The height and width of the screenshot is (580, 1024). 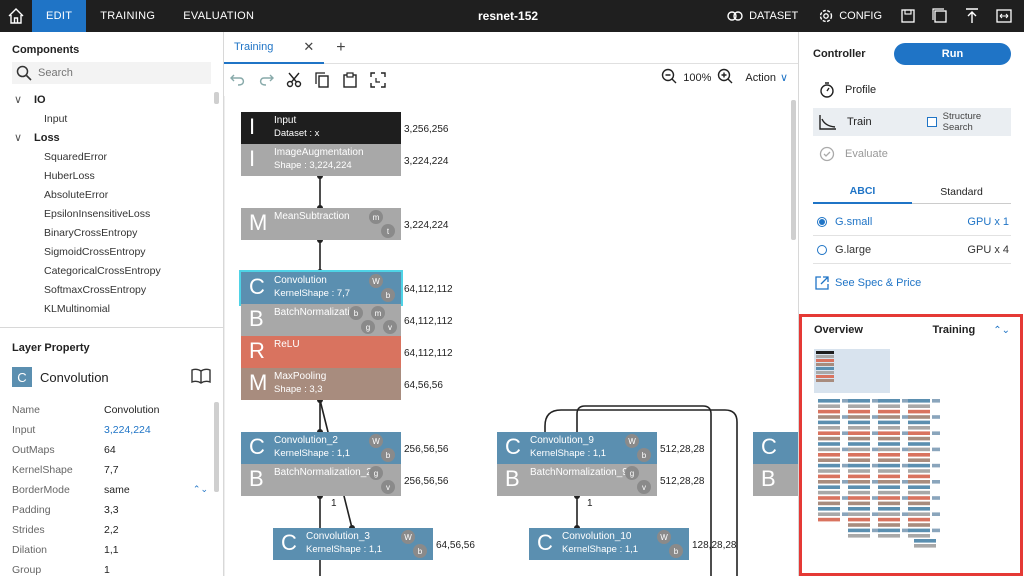 What do you see at coordinates (340, 48) in the screenshot?
I see `add-tab-button: +` at bounding box center [340, 48].